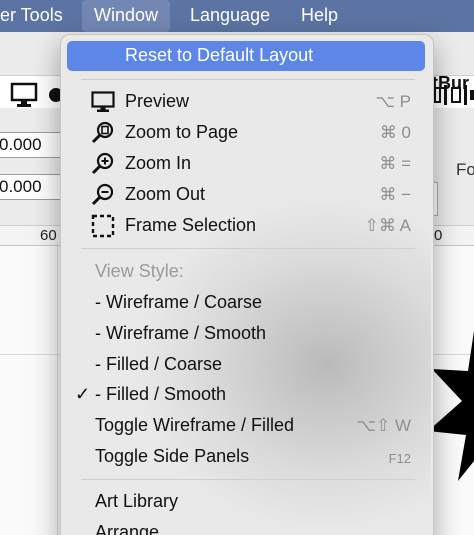  I want to click on style-wireframe-coarse-label: - Wireframe / Coarse, so click(179, 302).